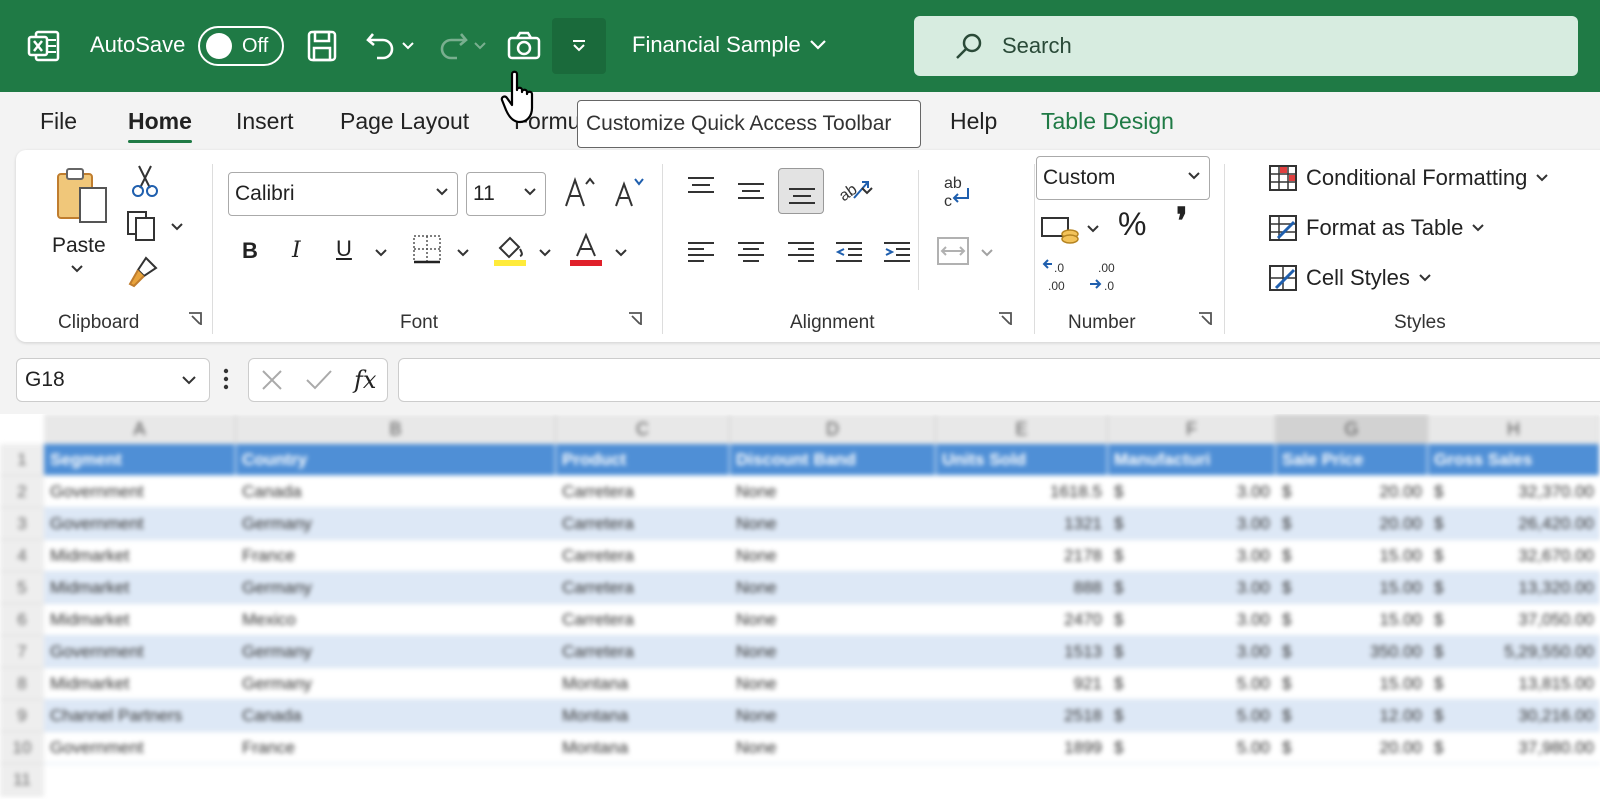 The image size is (1600, 799). What do you see at coordinates (22, 556) in the screenshot?
I see `row-header: 4` at bounding box center [22, 556].